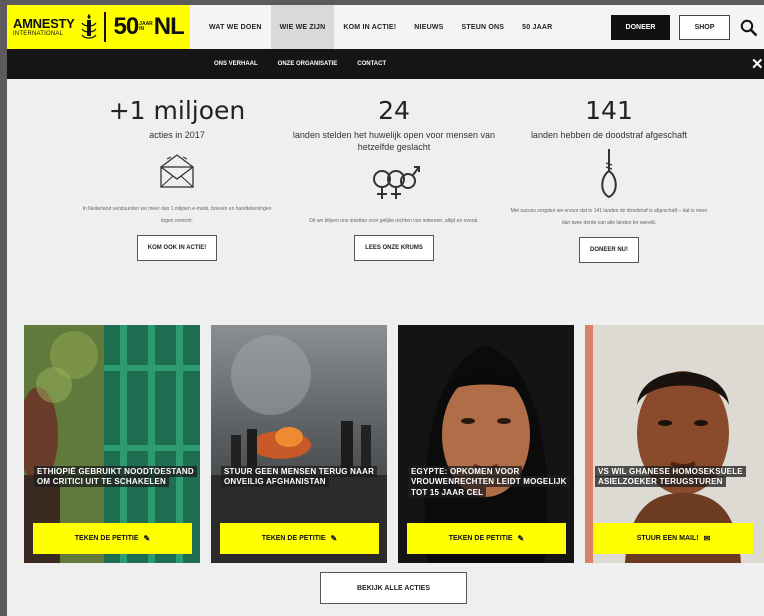 The image size is (764, 616). What do you see at coordinates (757, 64) in the screenshot?
I see `close-icon: ✕` at bounding box center [757, 64].